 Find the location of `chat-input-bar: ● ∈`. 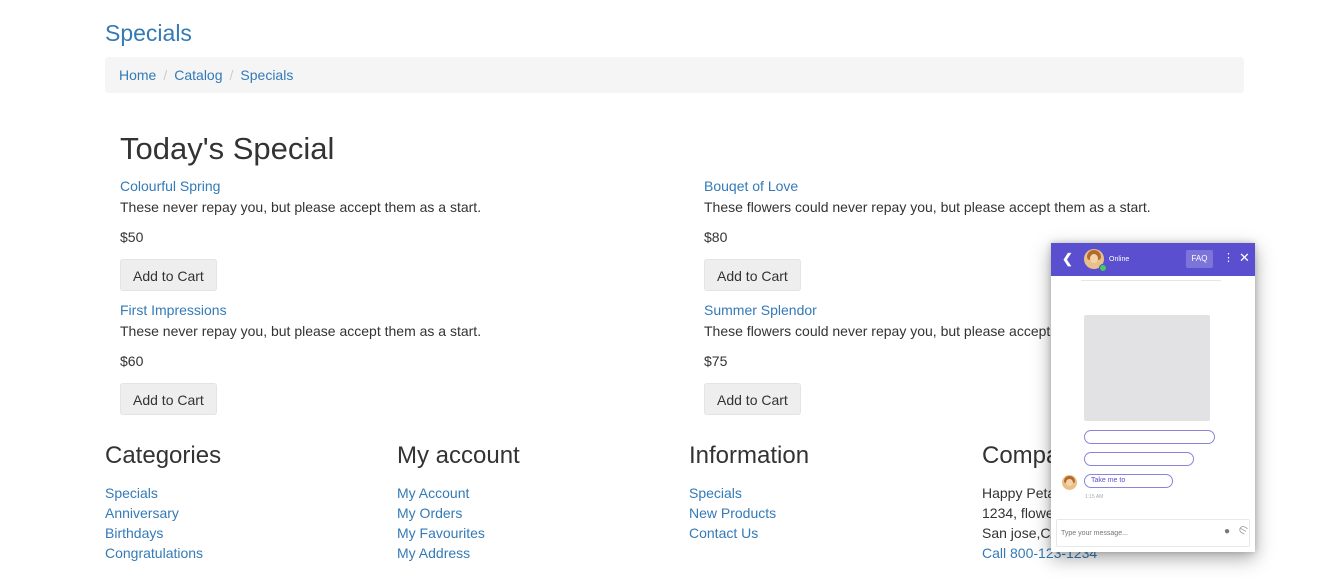

chat-input-bar: ● ∈ is located at coordinates (1153, 533).